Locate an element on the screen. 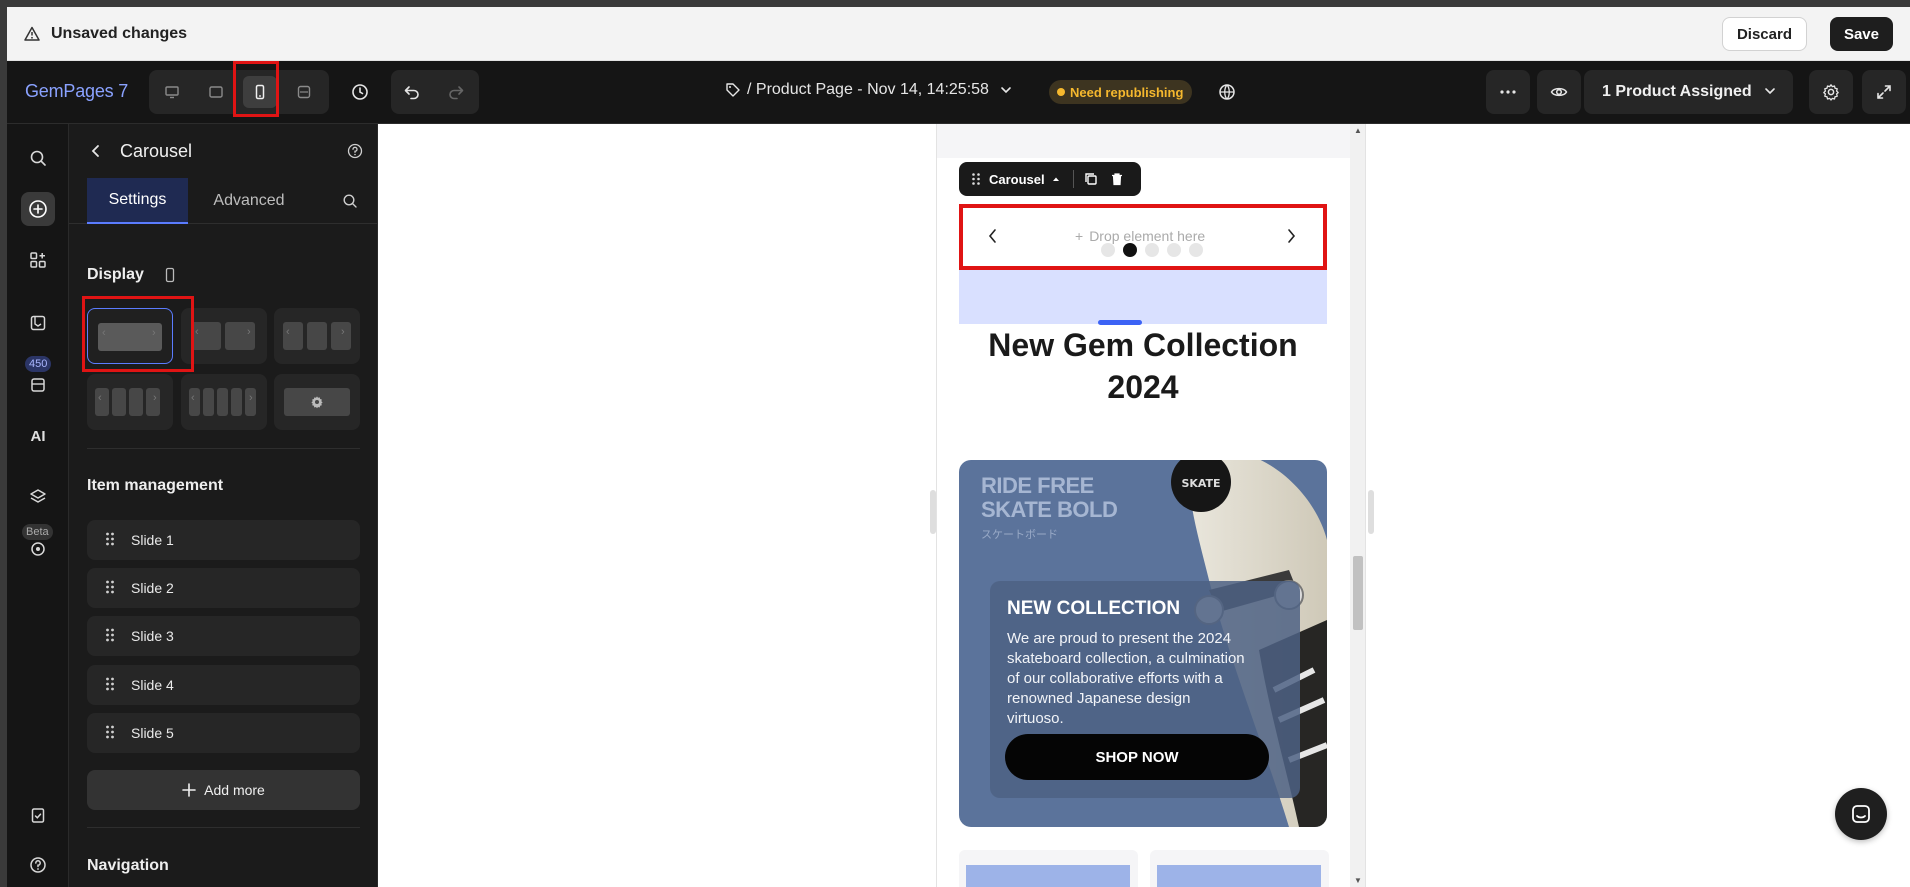  language-button is located at coordinates (1227, 92).